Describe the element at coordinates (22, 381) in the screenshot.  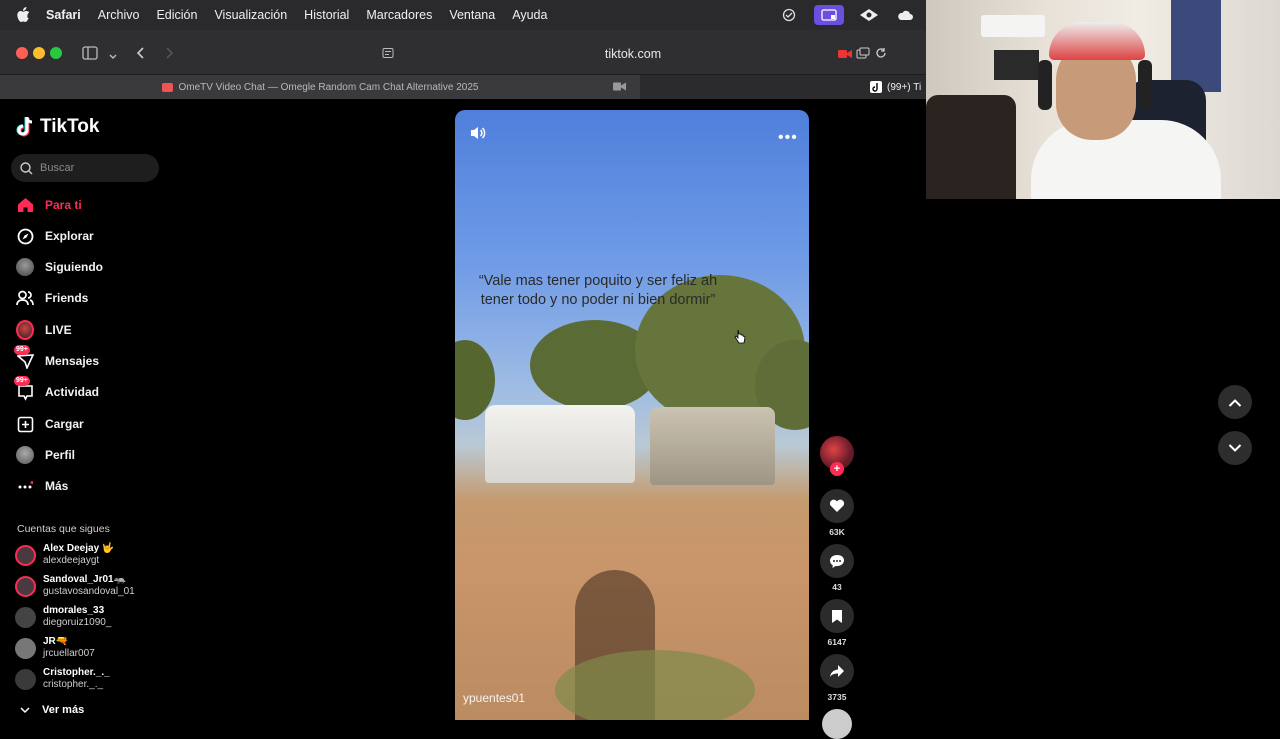
I see `activity-badge: 99+` at that location.